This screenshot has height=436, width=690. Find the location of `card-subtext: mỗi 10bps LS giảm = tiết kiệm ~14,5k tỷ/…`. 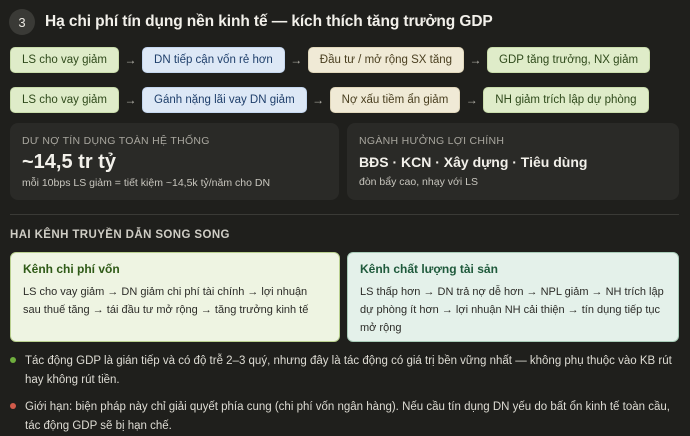

card-subtext: mỗi 10bps LS giảm = tiết kiệm ~14,5k tỷ/… is located at coordinates (146, 183).